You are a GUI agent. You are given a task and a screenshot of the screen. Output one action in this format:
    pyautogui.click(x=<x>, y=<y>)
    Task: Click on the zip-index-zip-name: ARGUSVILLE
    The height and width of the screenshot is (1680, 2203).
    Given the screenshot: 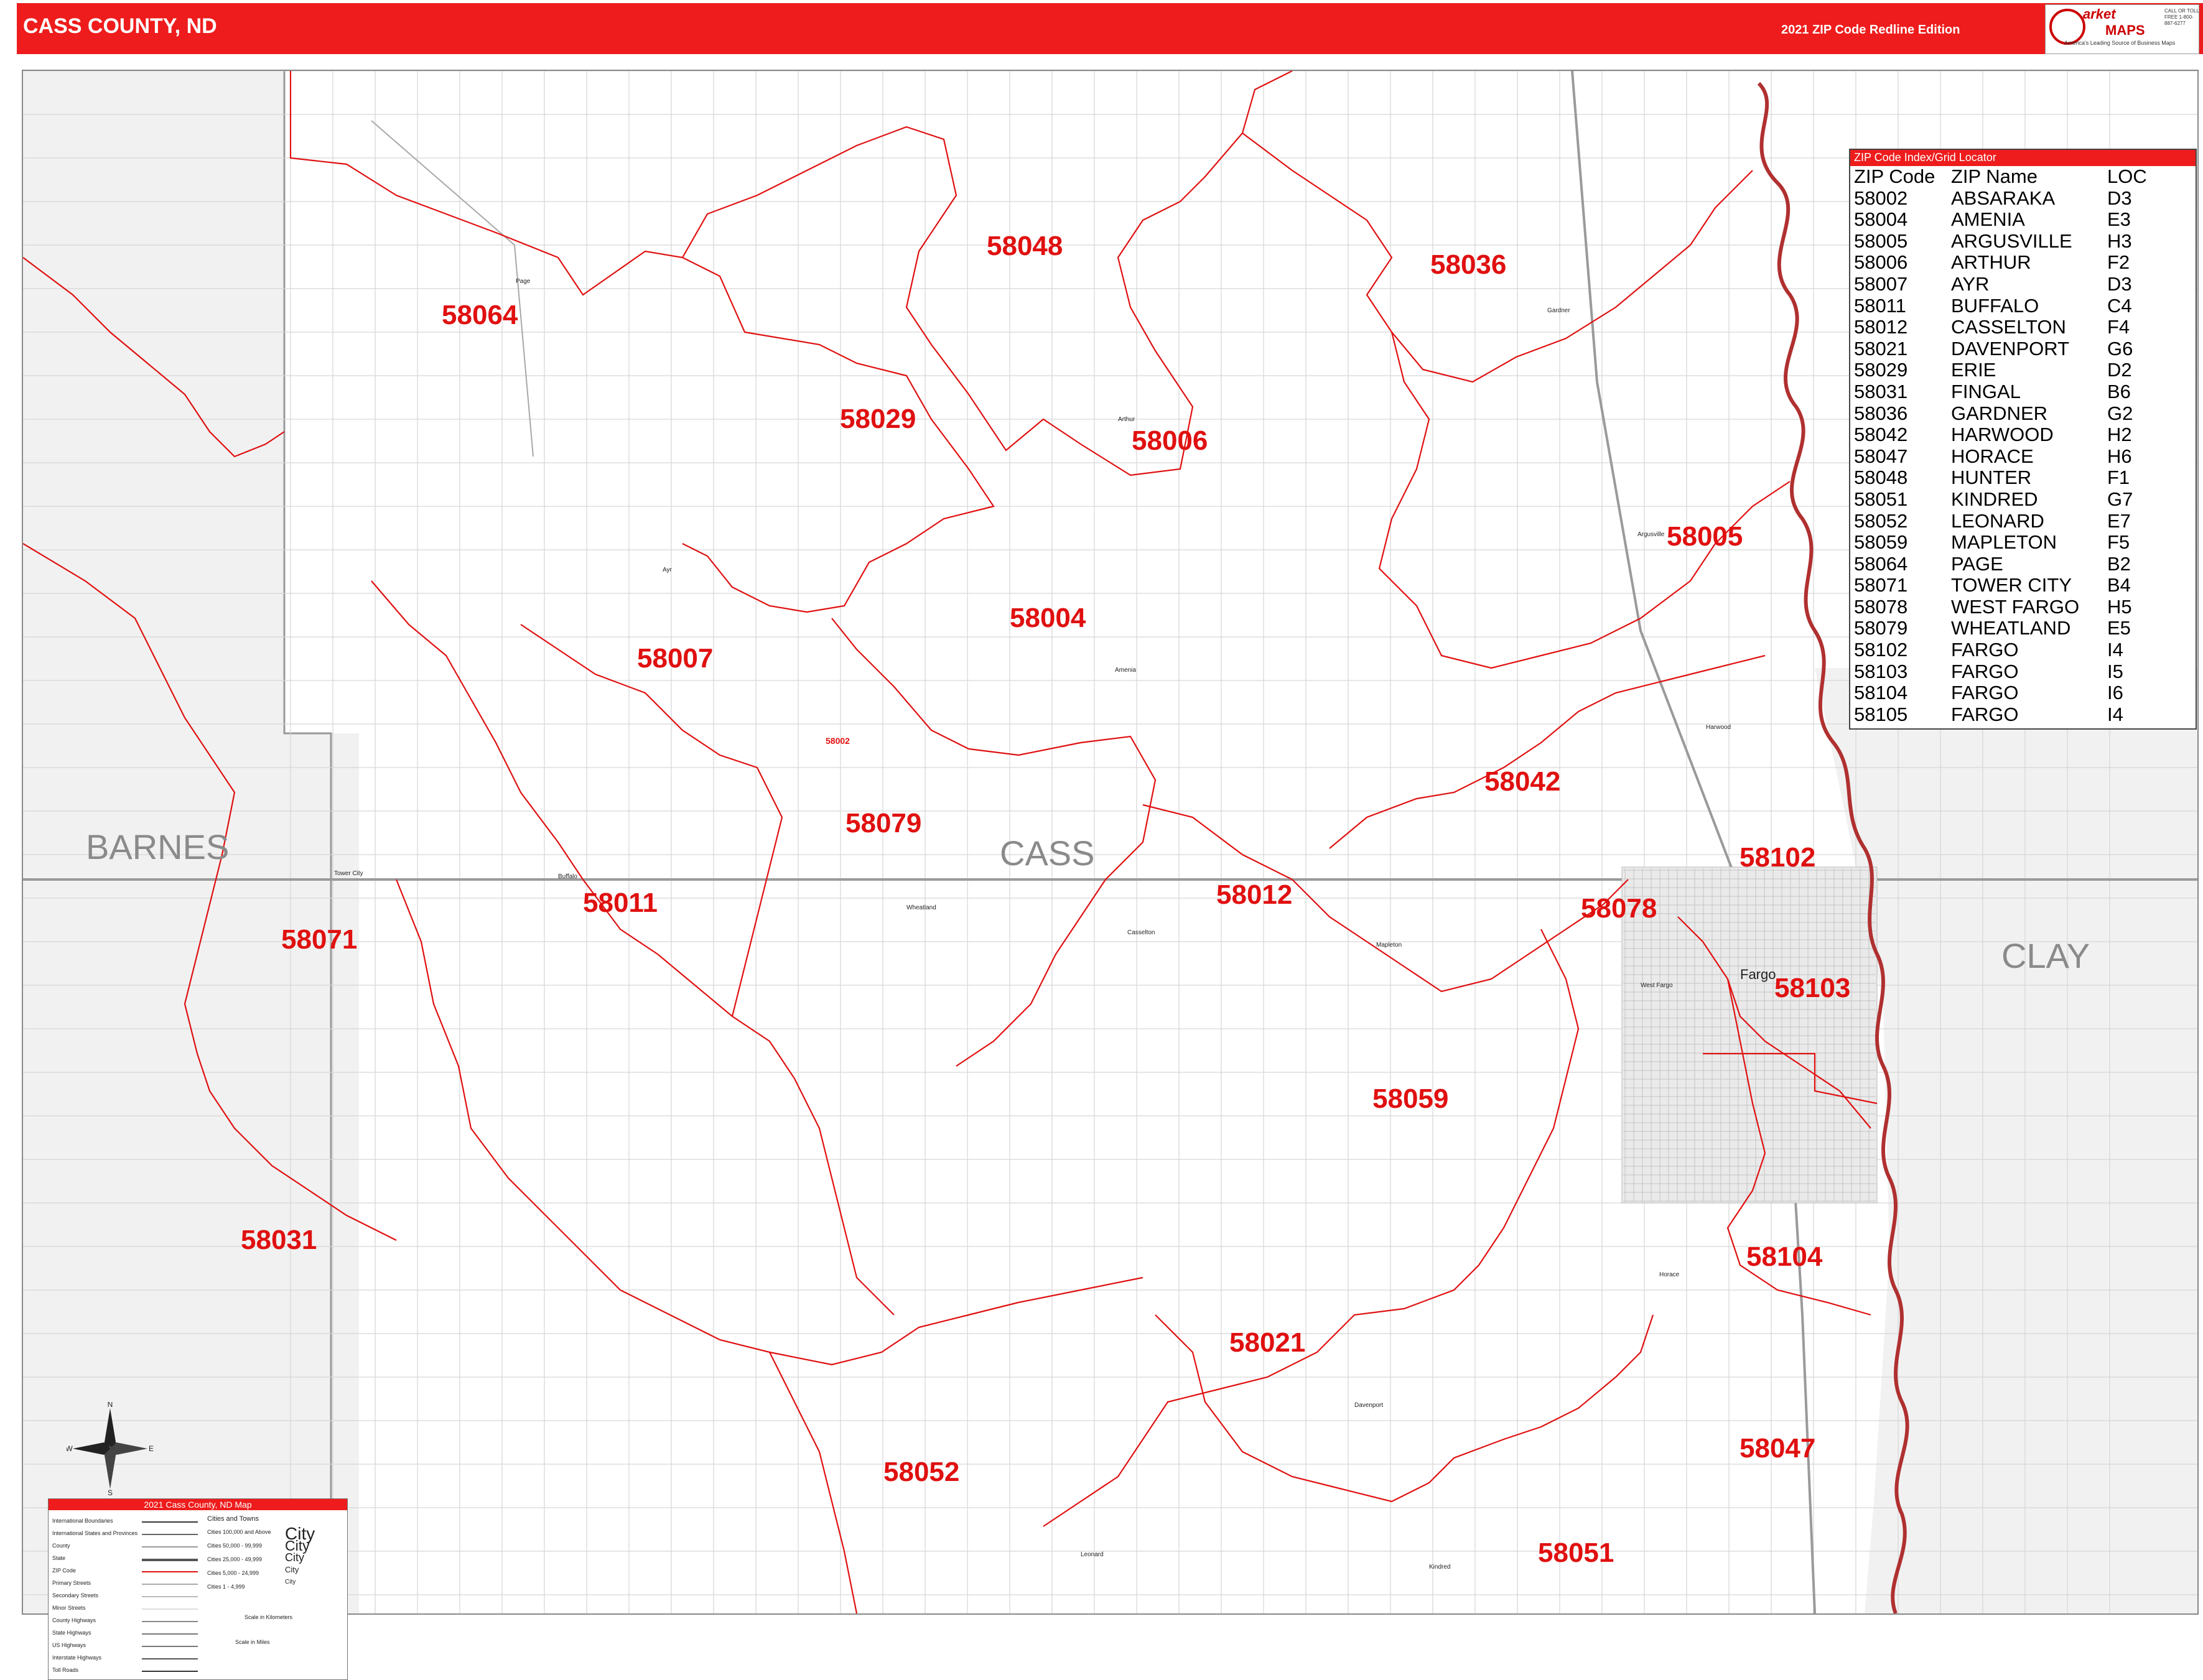 What is the action you would take?
    pyautogui.click(x=2011, y=241)
    